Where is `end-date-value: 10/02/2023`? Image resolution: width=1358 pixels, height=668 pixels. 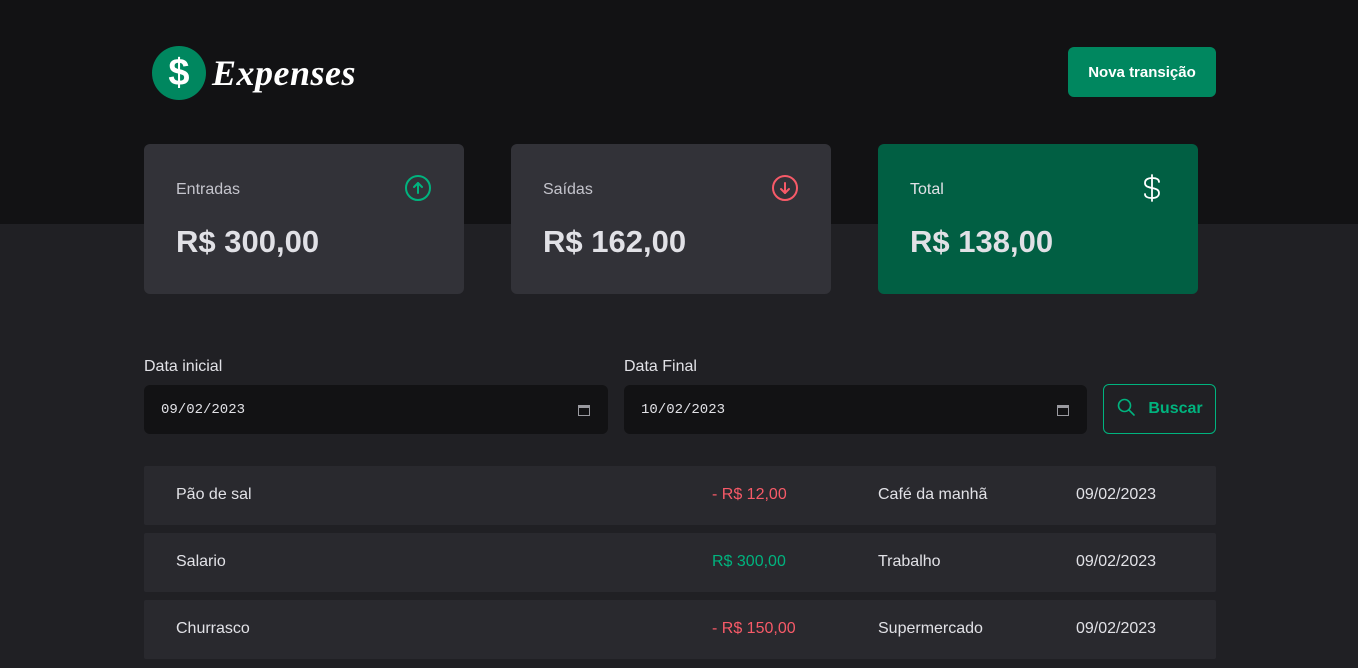
end-date-value: 10/02/2023 is located at coordinates (683, 409).